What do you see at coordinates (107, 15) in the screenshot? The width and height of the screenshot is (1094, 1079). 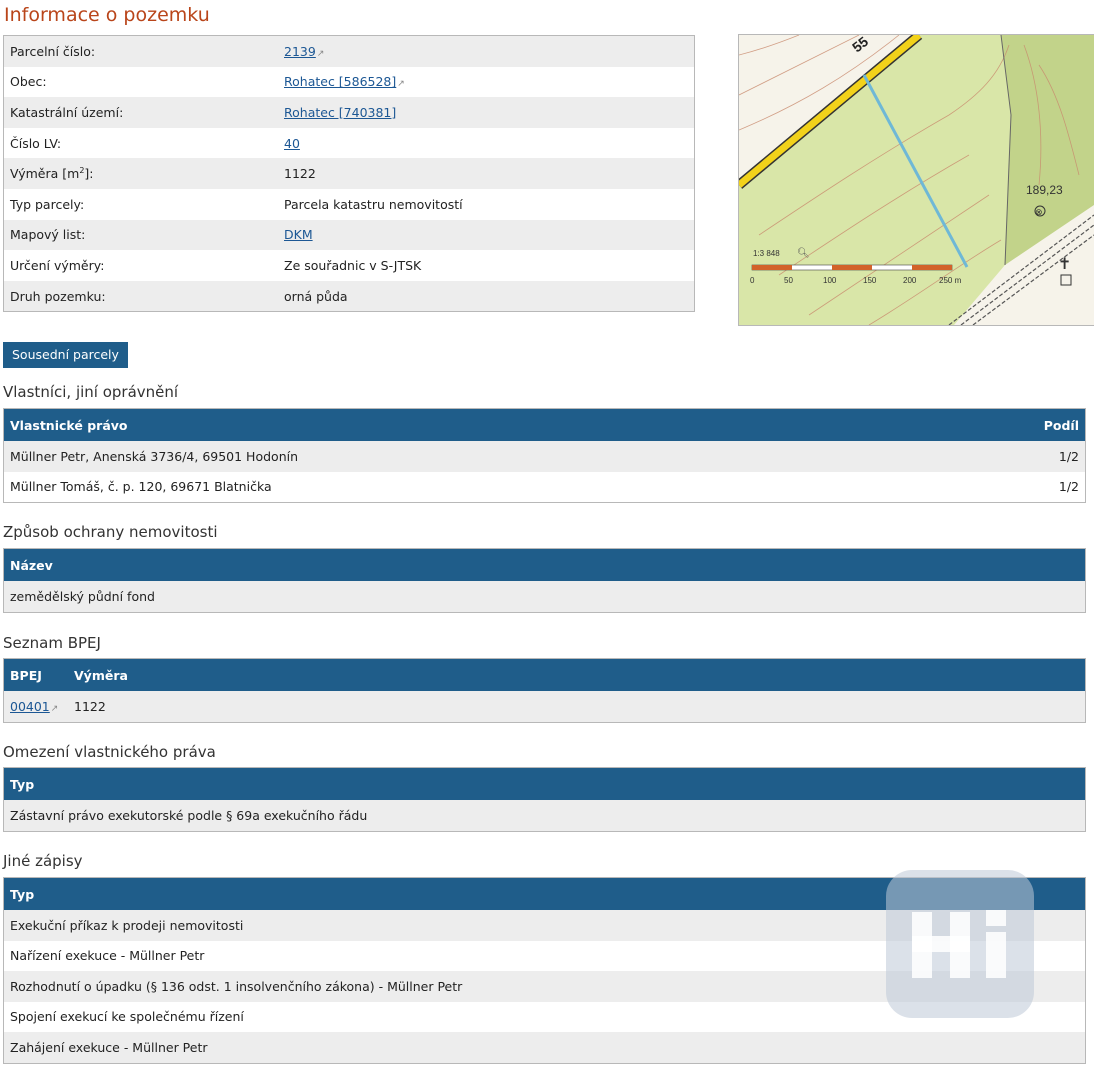 I see `page-title: Informace o pozemku` at bounding box center [107, 15].